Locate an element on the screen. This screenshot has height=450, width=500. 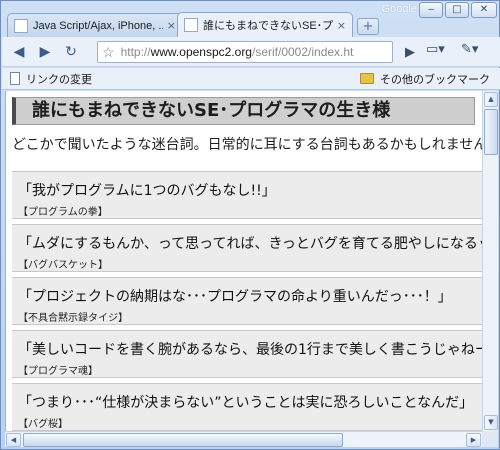
scroll-left-icon: ◀ is located at coordinates (13, 440).